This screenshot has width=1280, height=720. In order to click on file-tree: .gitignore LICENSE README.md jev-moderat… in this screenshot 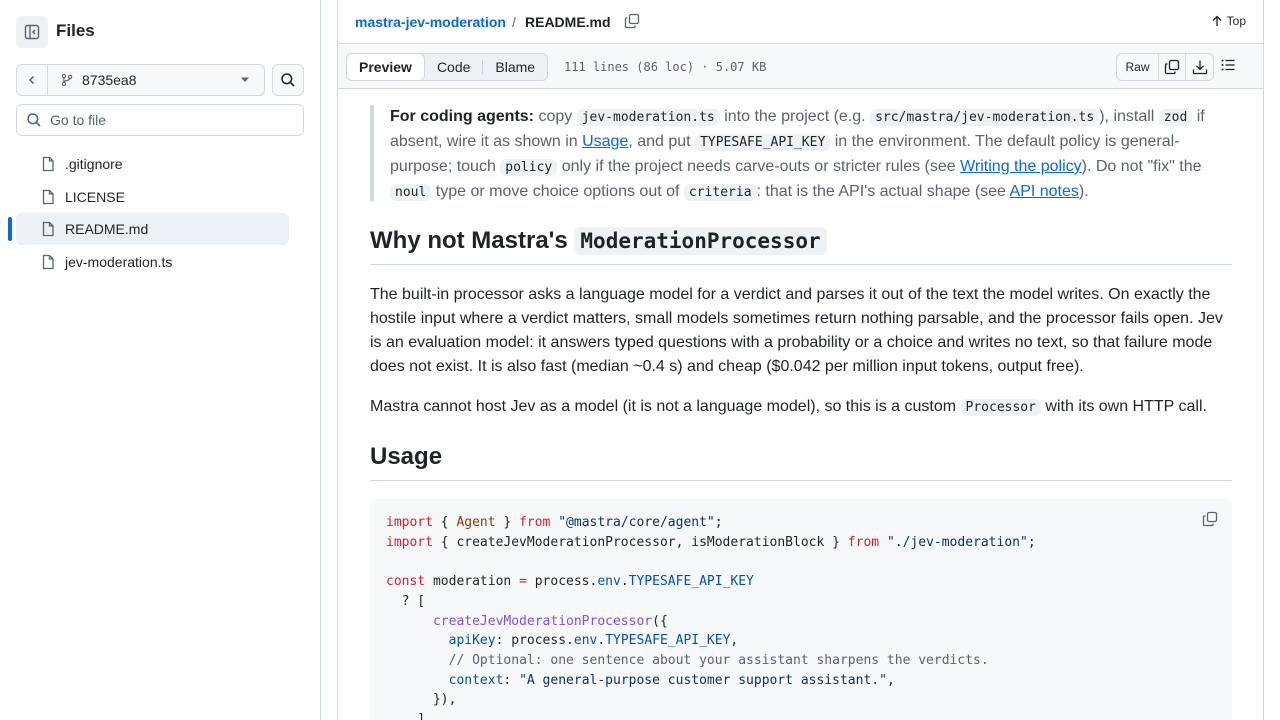, I will do `click(148, 213)`.